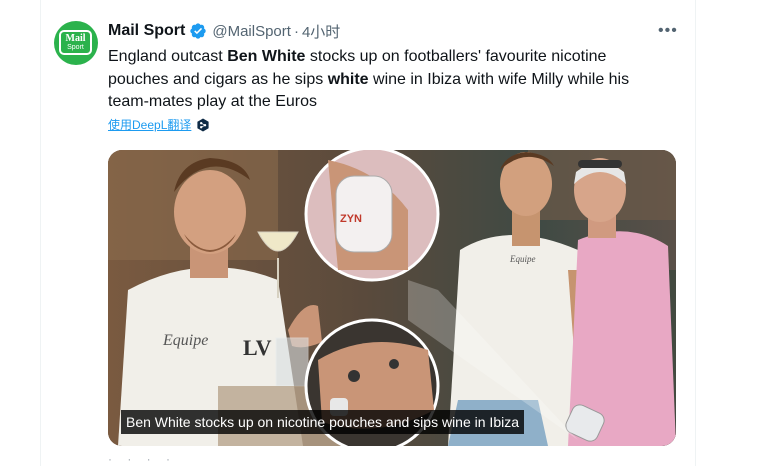 The height and width of the screenshot is (466, 764). Describe the element at coordinates (348, 79) in the screenshot. I see `highlight-word: white` at that location.